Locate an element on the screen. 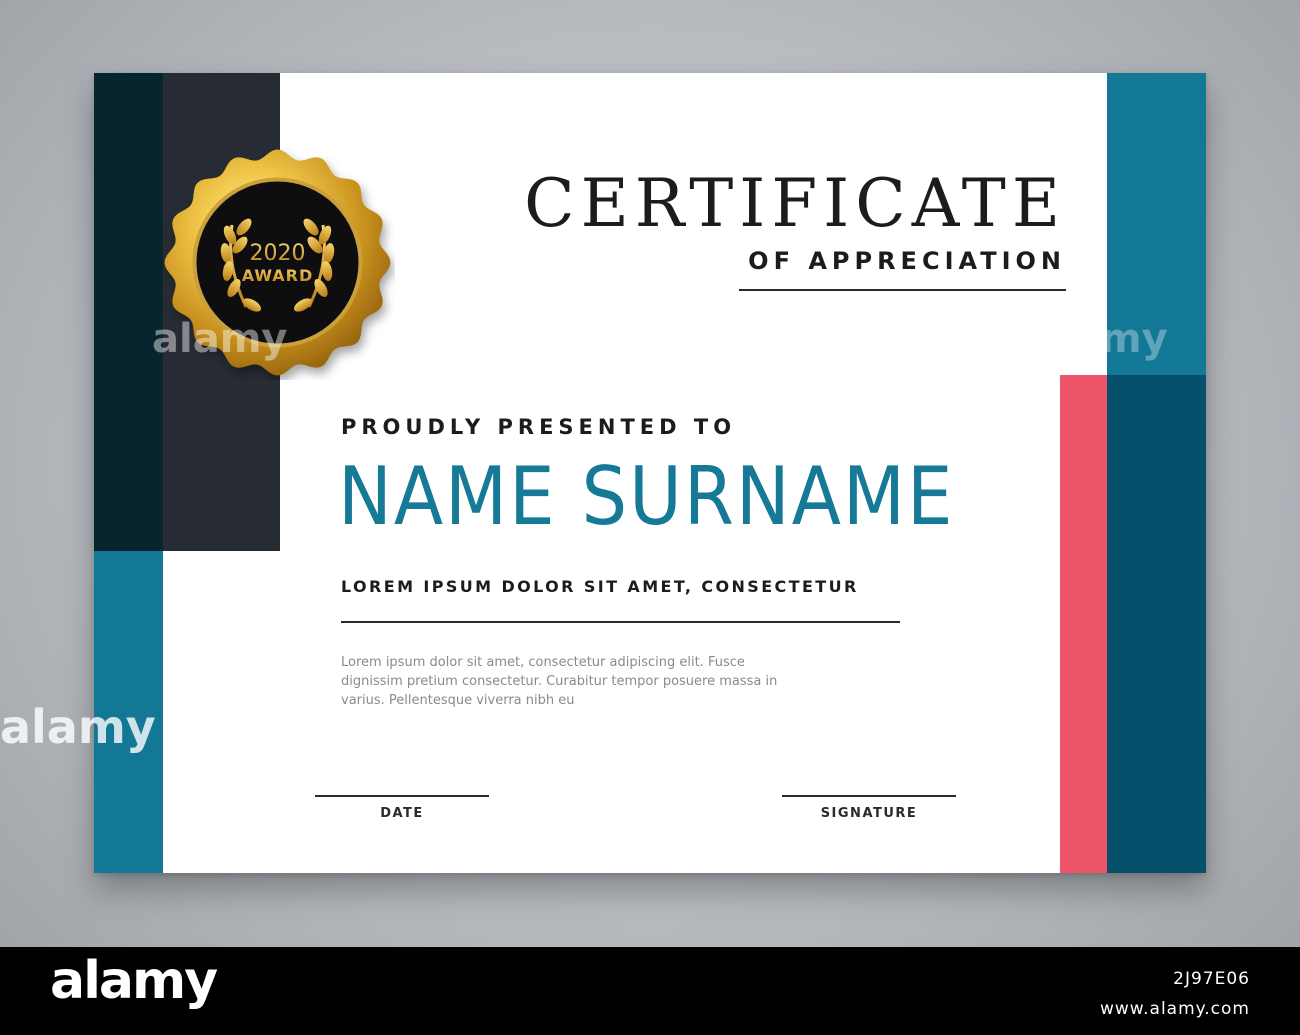  signature-label: SIGNATURE is located at coordinates (869, 813).